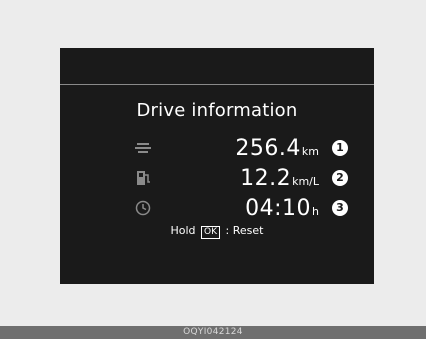  Describe the element at coordinates (278, 208) in the screenshot. I see `elapsed-time-number: 04:10` at that location.